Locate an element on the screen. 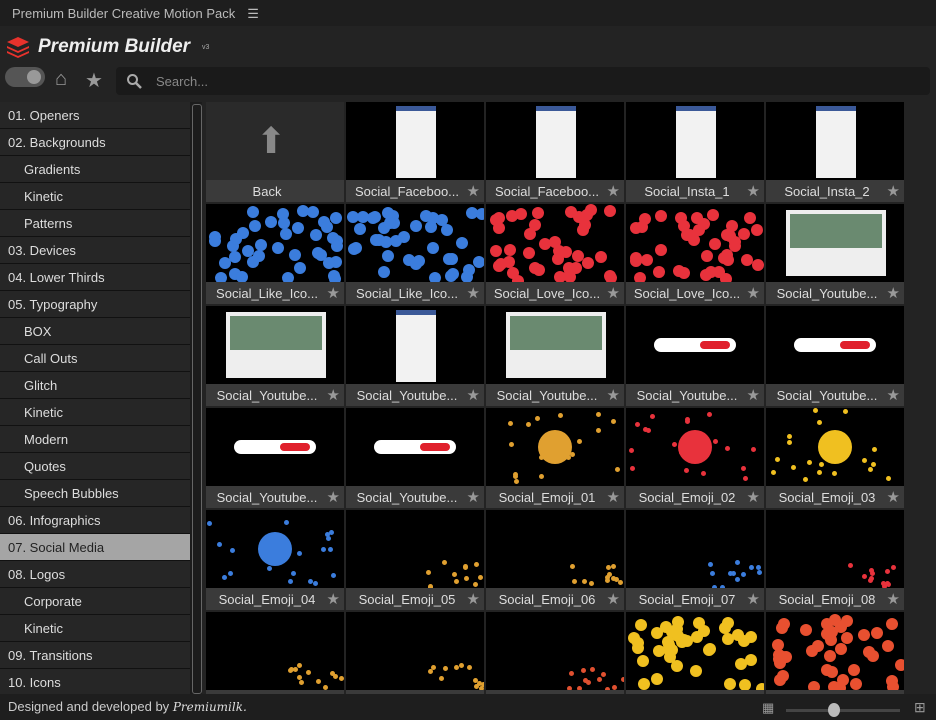  sidebar-item: BOX is located at coordinates (95, 331).